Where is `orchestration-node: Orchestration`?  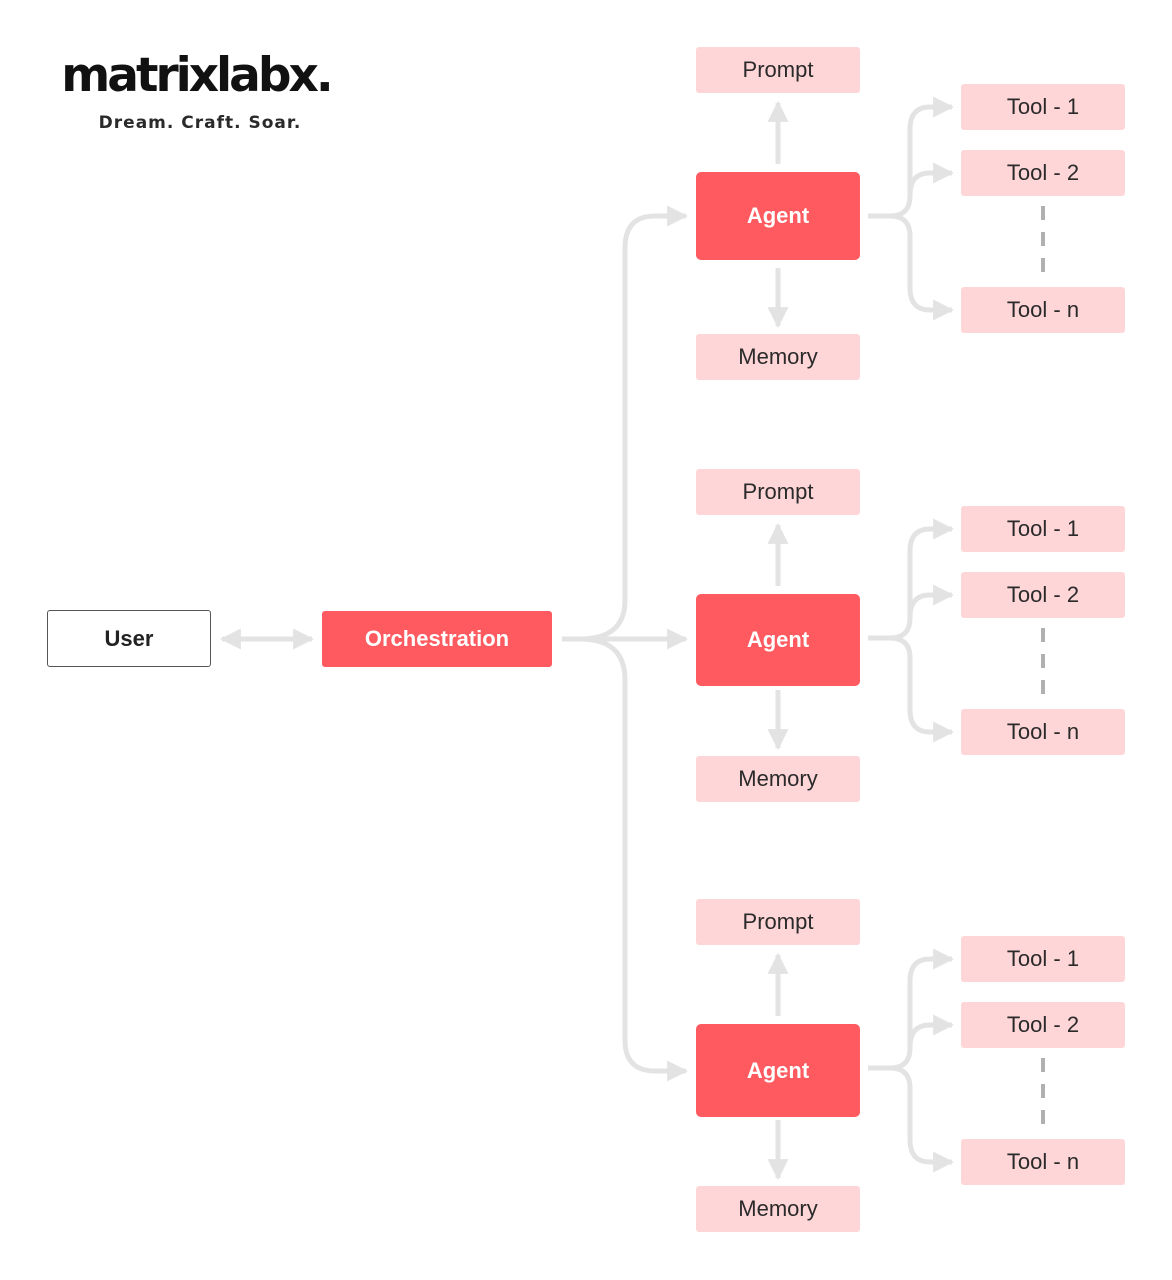
orchestration-node: Orchestration is located at coordinates (437, 639).